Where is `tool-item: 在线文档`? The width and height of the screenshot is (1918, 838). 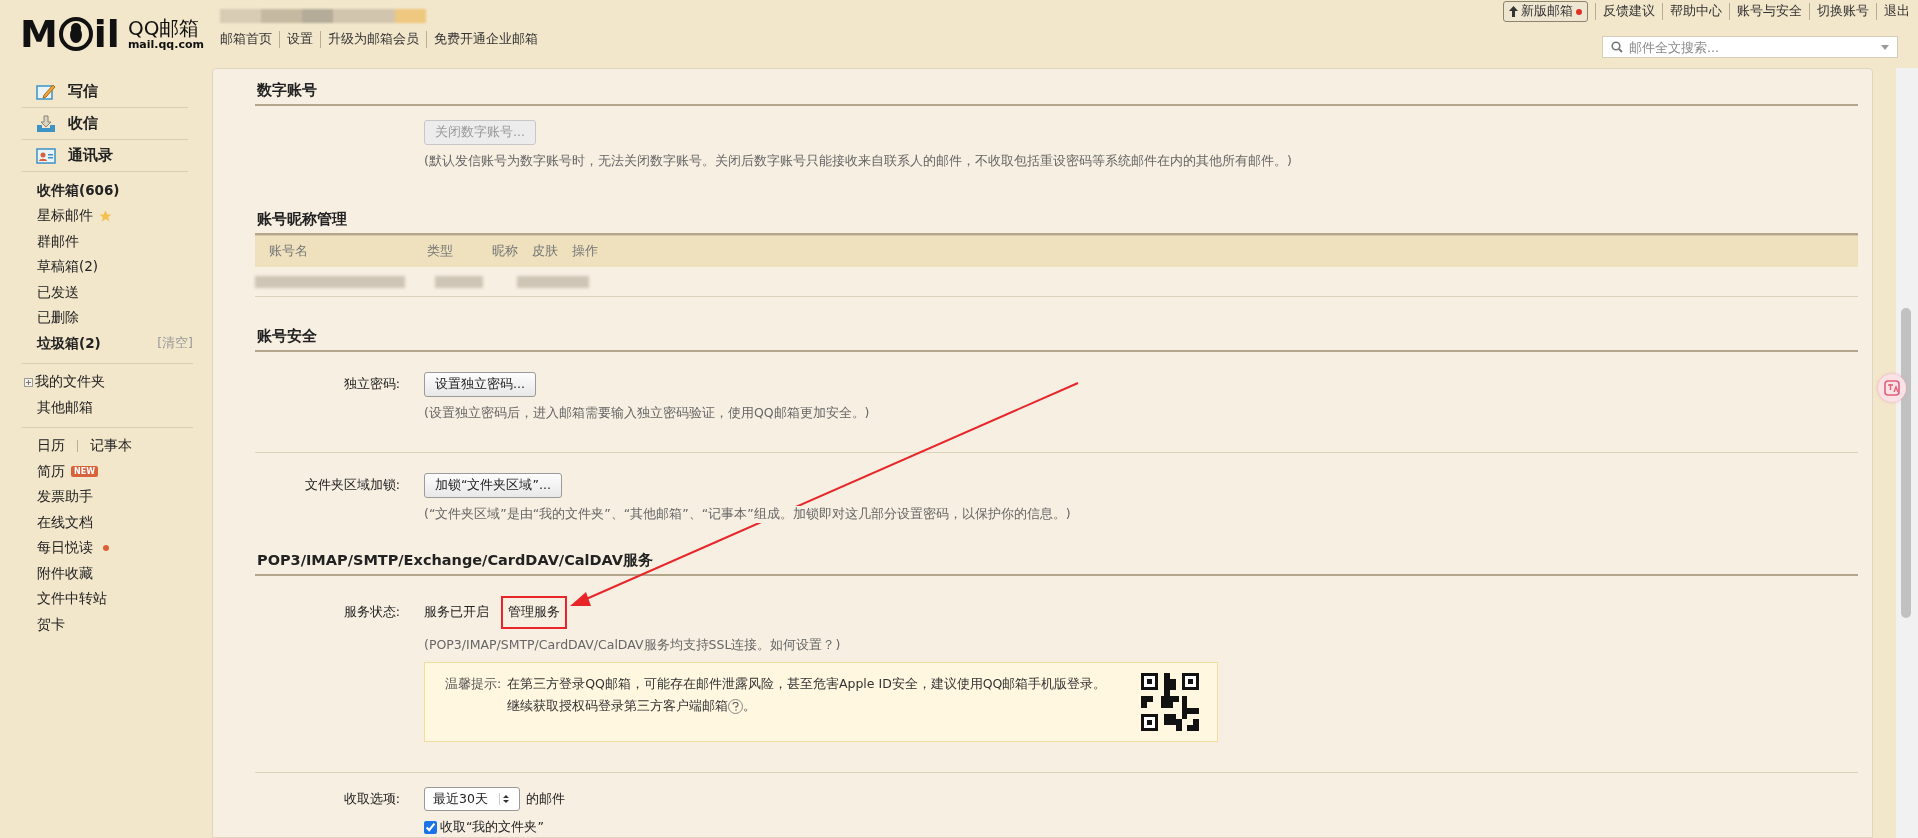 tool-item: 在线文档 is located at coordinates (107, 523).